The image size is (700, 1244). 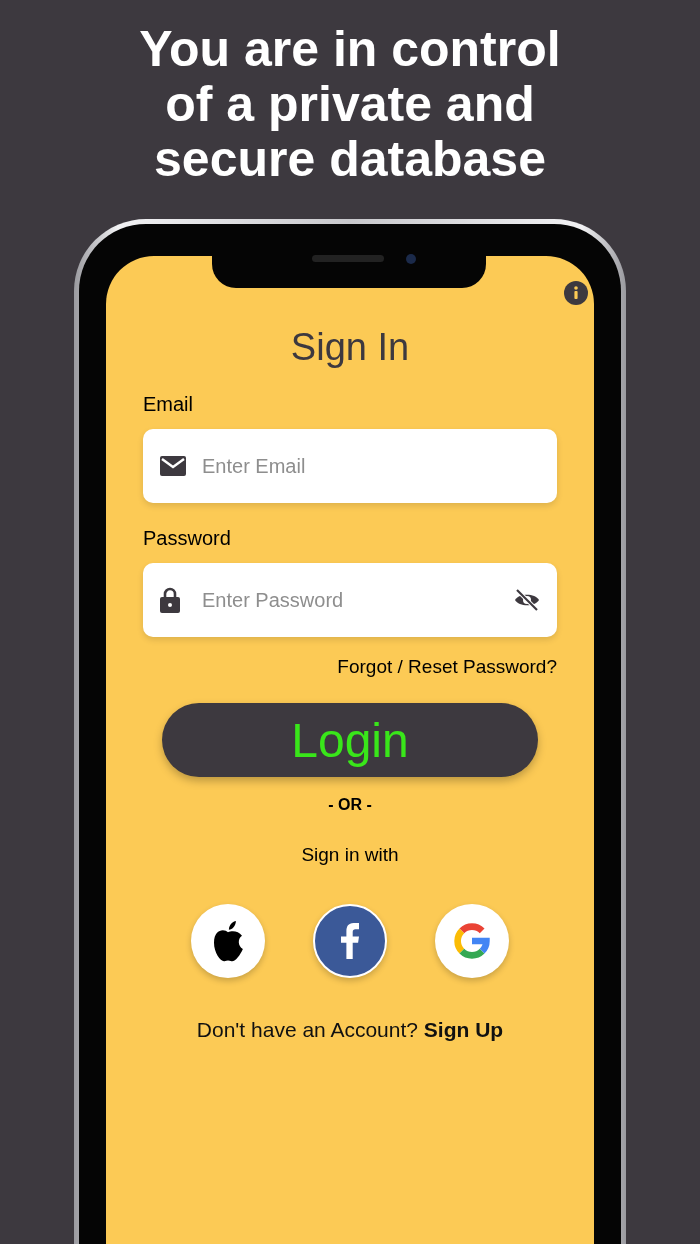 What do you see at coordinates (350, 805) in the screenshot?
I see `or-divider: - OR -` at bounding box center [350, 805].